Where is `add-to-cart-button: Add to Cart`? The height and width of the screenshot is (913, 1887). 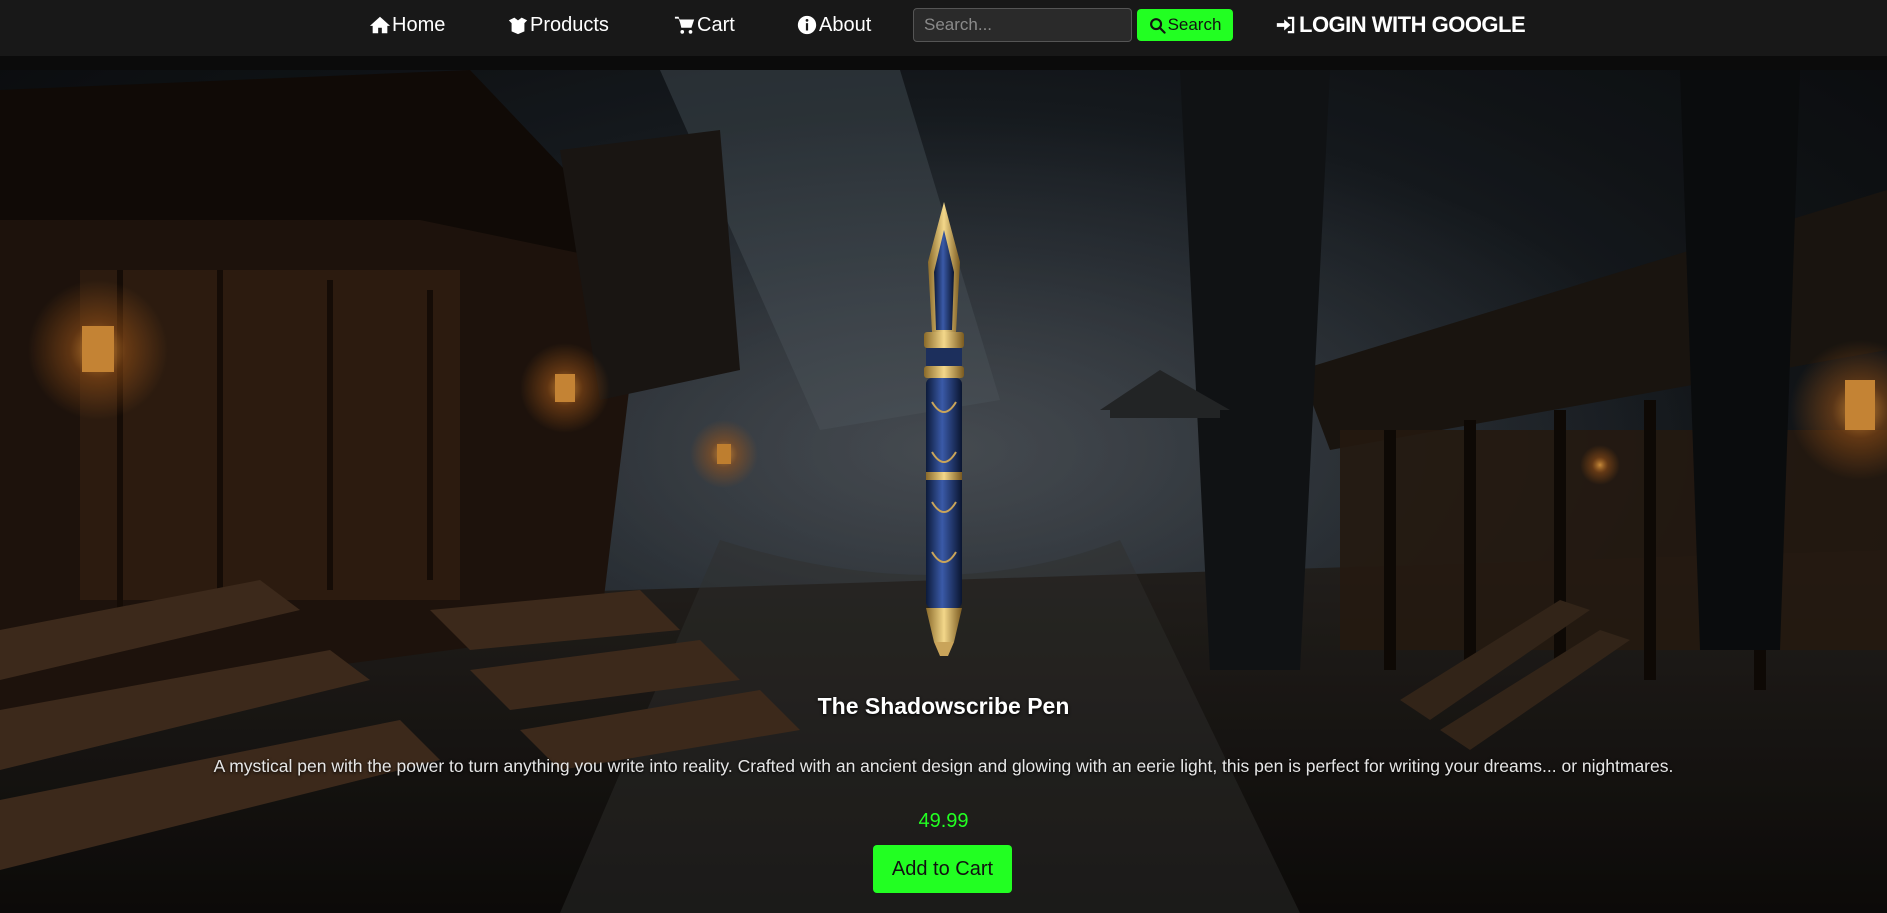
add-to-cart-button: Add to Cart is located at coordinates (942, 869).